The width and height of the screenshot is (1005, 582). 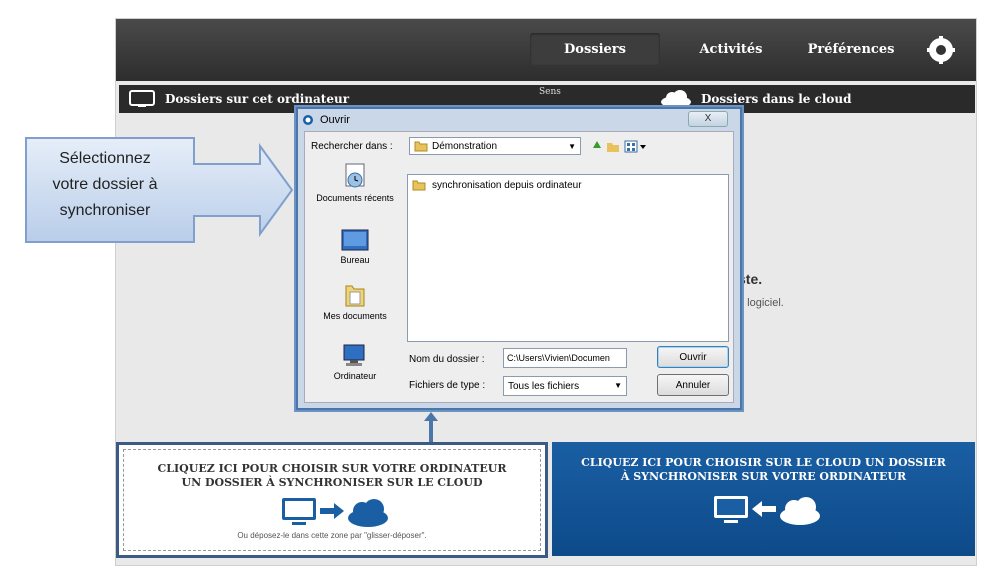 I want to click on tab-preferences: Préférences, so click(x=851, y=49).